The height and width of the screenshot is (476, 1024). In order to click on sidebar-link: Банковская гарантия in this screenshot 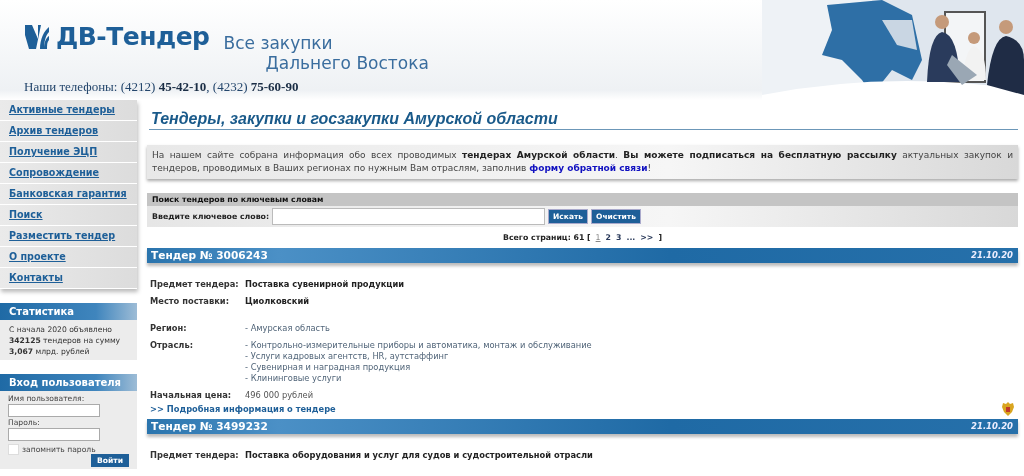, I will do `click(68, 194)`.